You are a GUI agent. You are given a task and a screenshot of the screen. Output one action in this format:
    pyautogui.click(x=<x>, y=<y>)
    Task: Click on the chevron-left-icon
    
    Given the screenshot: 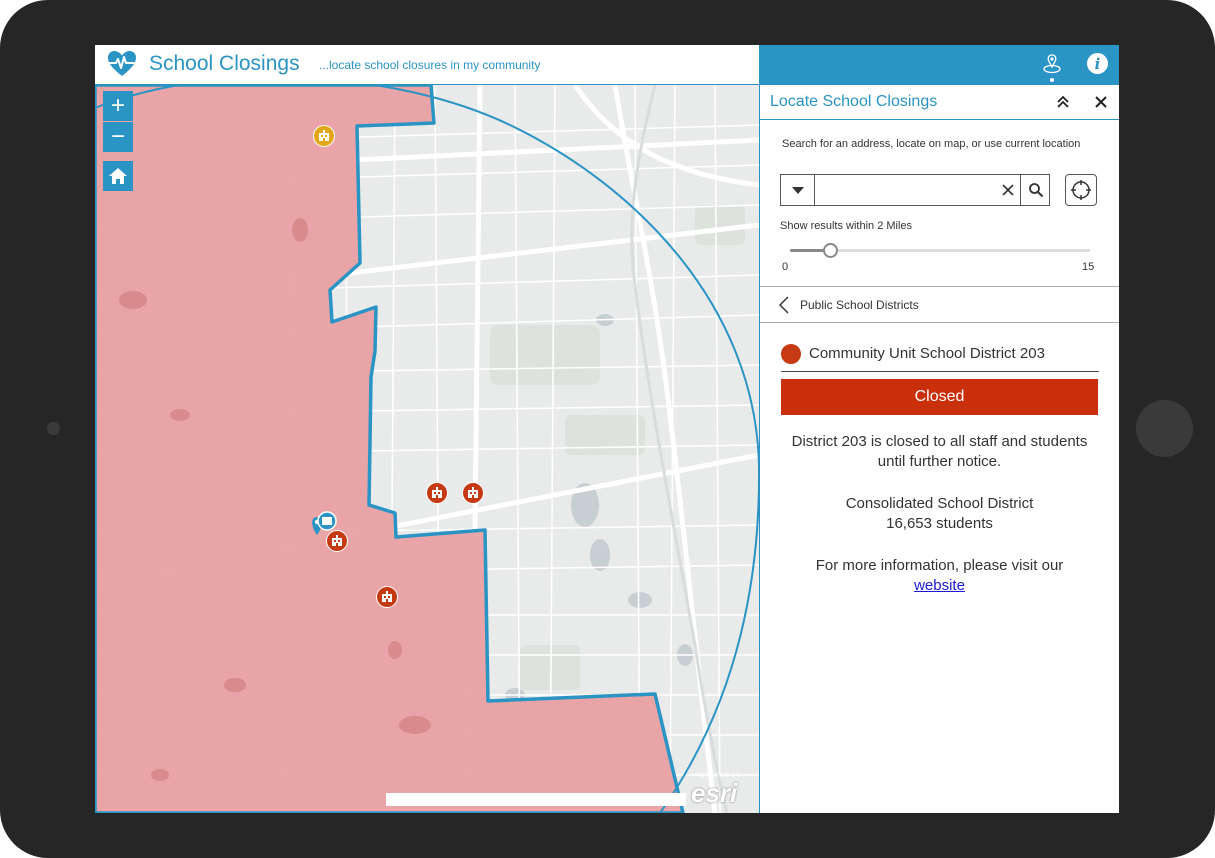 What is the action you would take?
    pyautogui.click(x=783, y=305)
    